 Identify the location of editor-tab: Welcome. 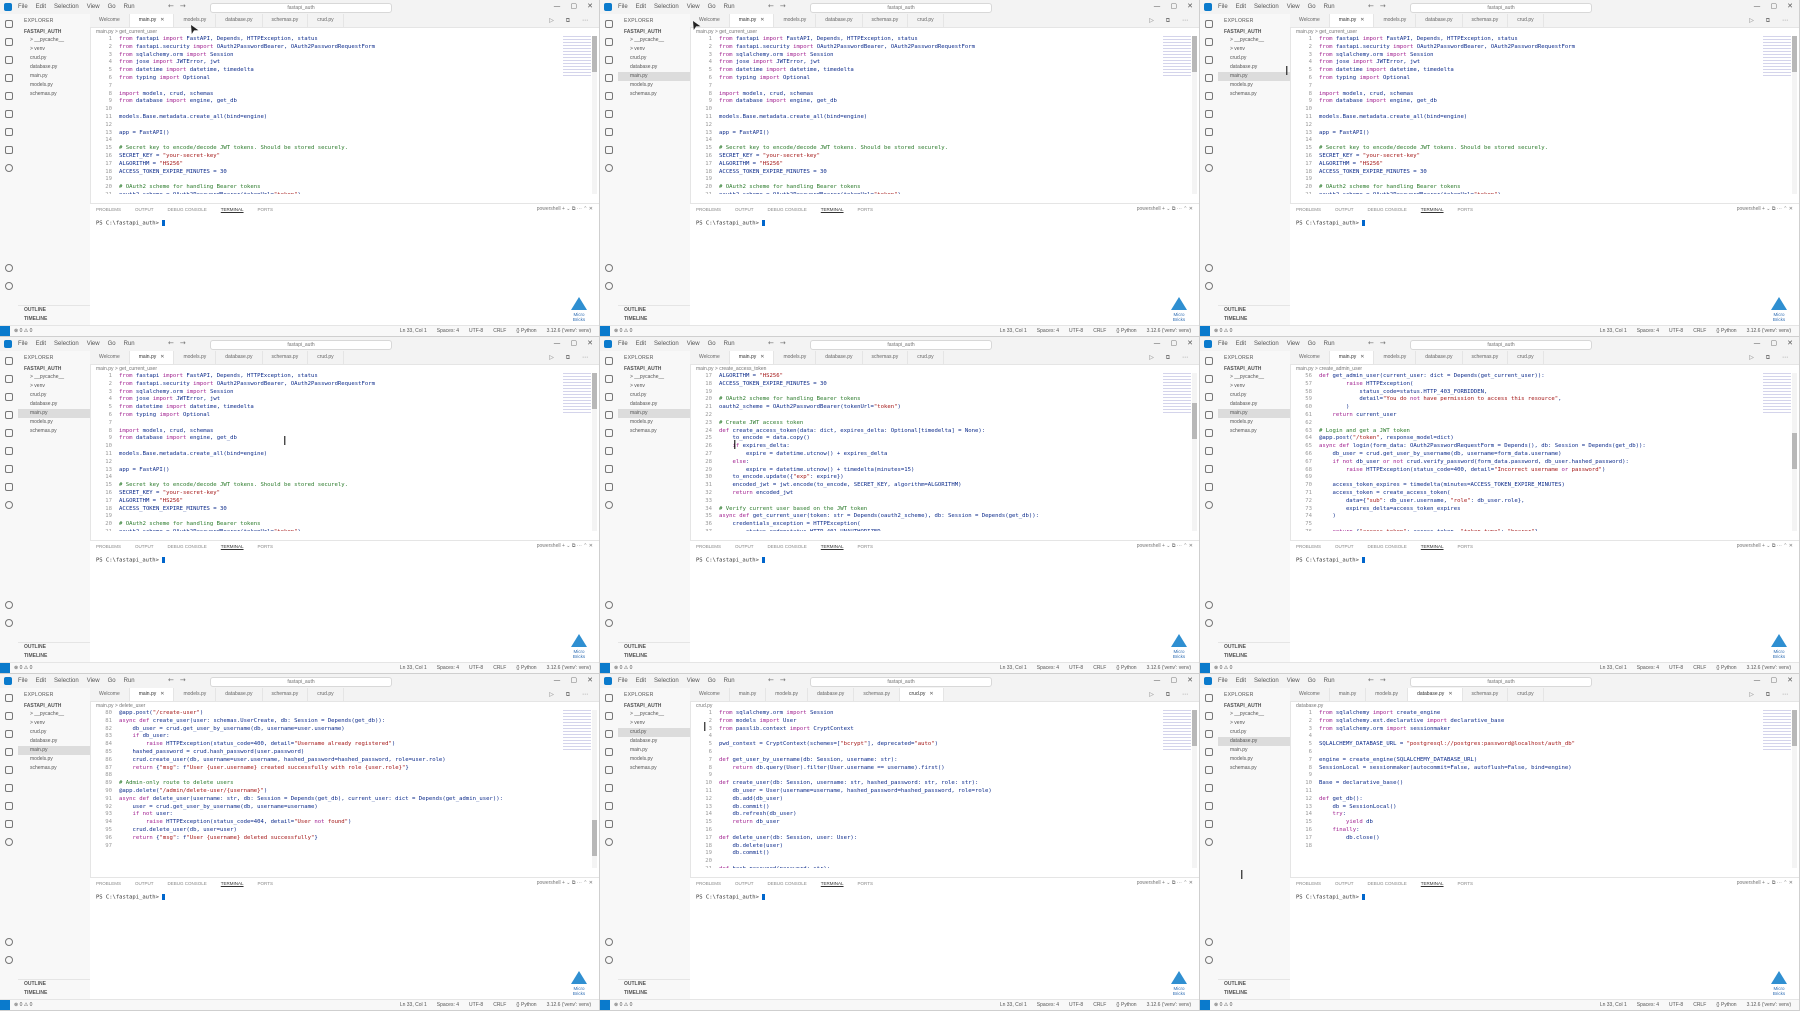
(1310, 20).